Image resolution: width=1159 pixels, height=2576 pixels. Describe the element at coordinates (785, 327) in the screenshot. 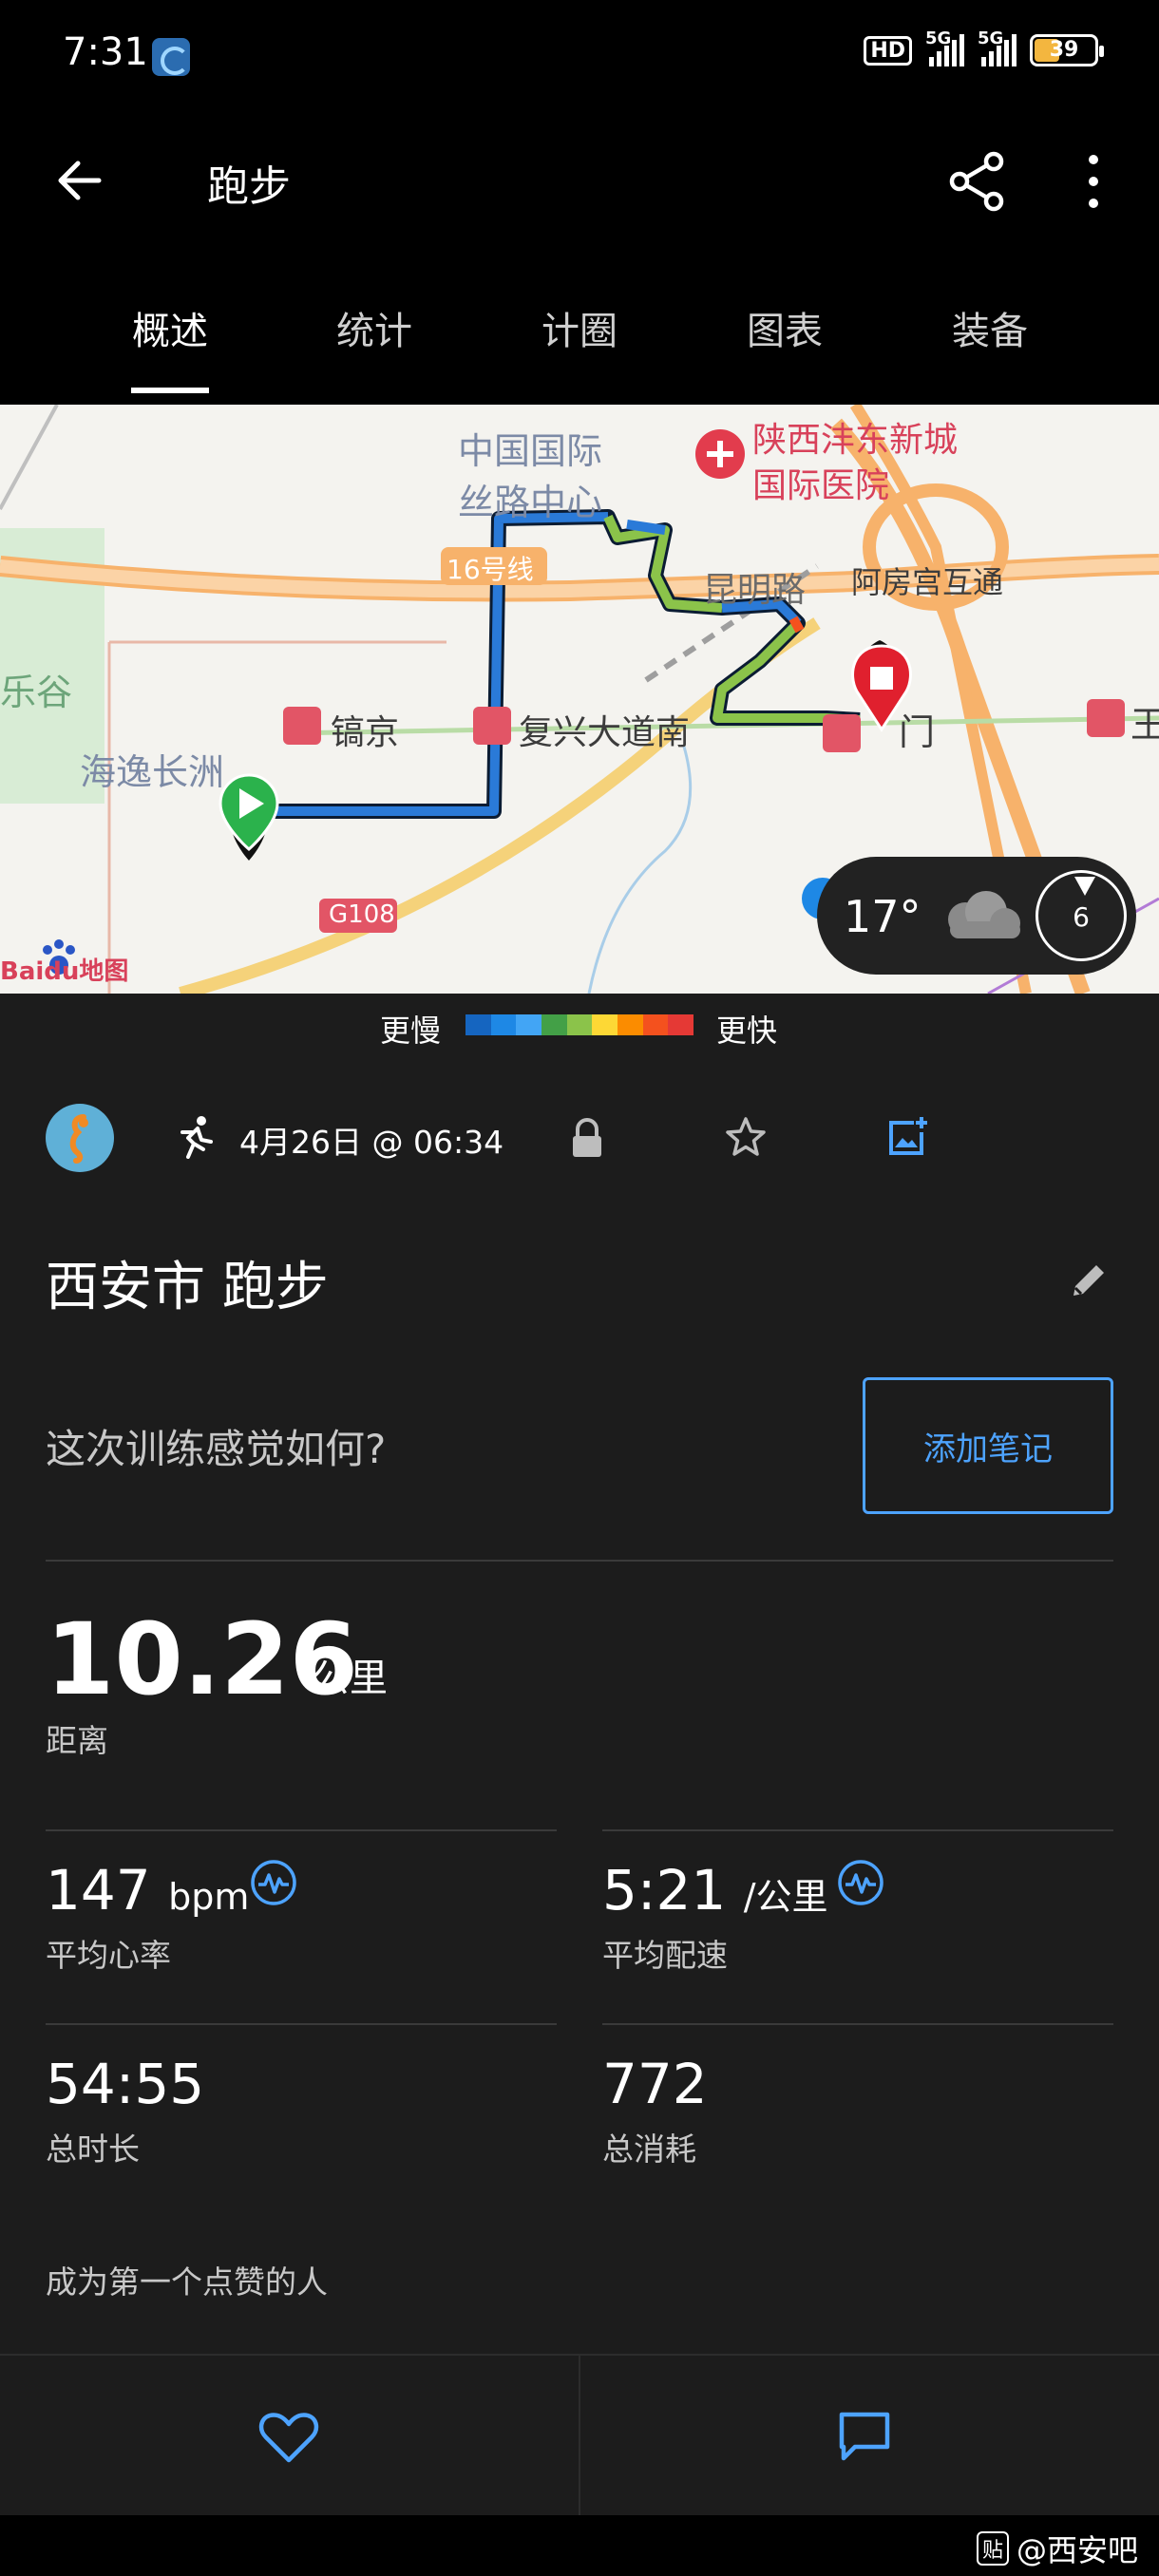

I see `tab-charts: 图表` at that location.